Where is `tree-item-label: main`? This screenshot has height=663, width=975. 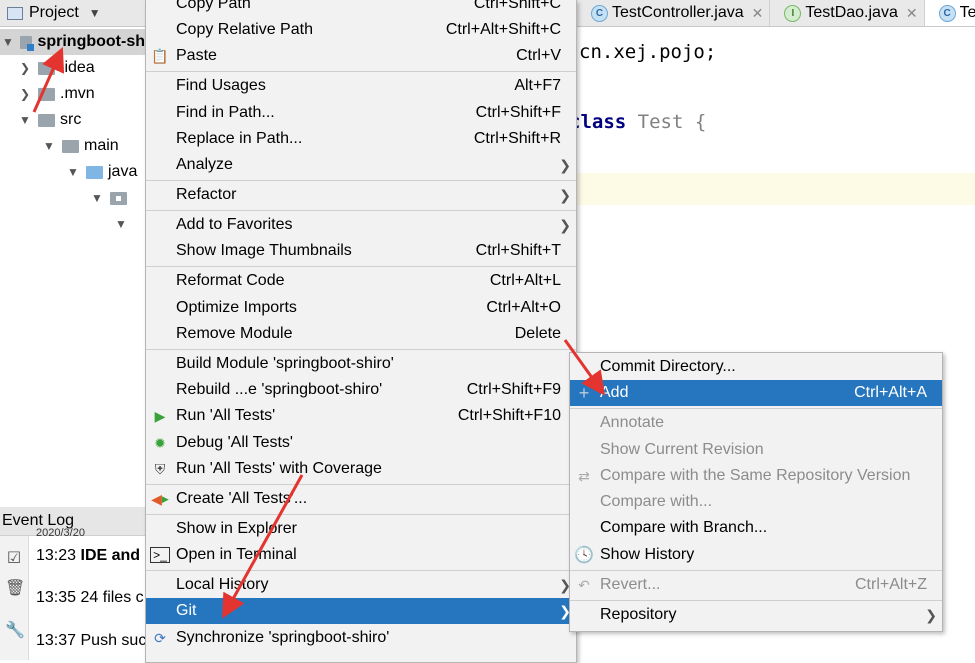
tree-item-label: main is located at coordinates (101, 145).